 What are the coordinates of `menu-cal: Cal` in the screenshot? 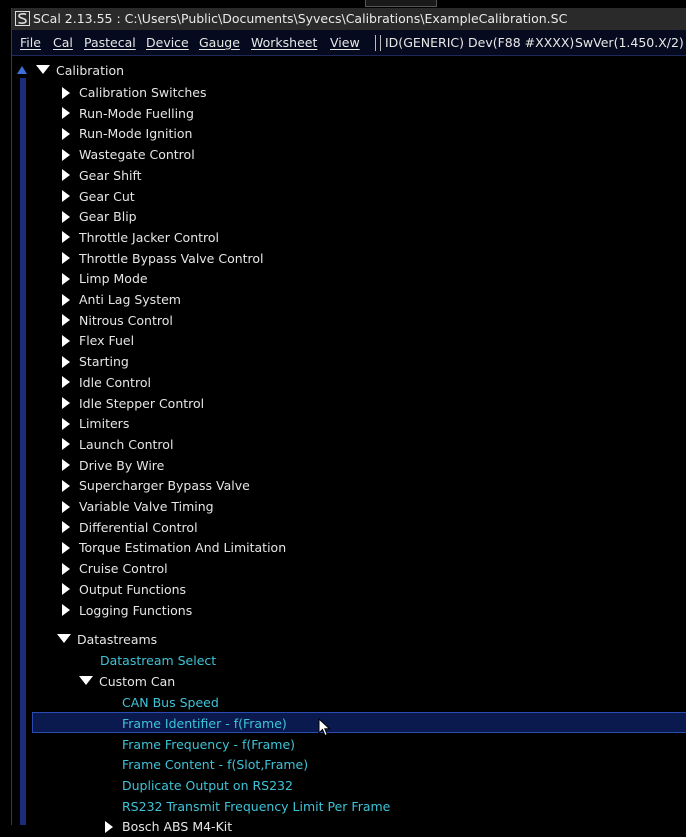 It's located at (63, 42).